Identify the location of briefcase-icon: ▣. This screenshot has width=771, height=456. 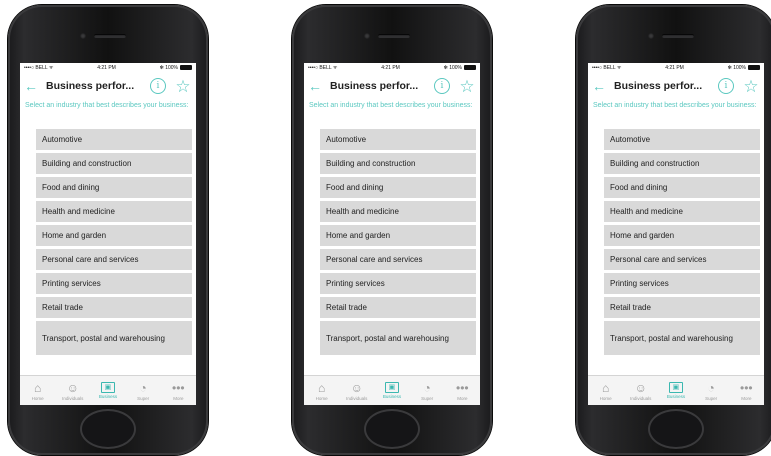
(391, 387).